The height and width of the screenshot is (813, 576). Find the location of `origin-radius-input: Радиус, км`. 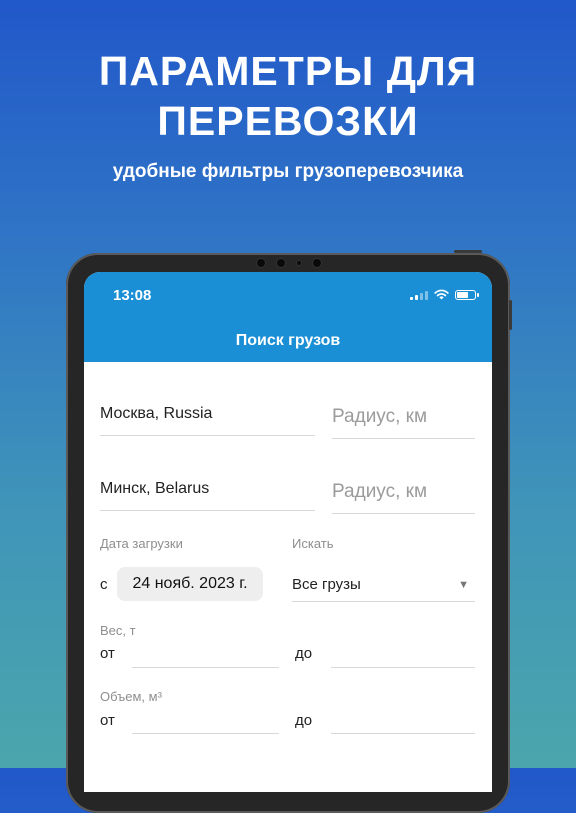

origin-radius-input: Радиус, км is located at coordinates (403, 410).